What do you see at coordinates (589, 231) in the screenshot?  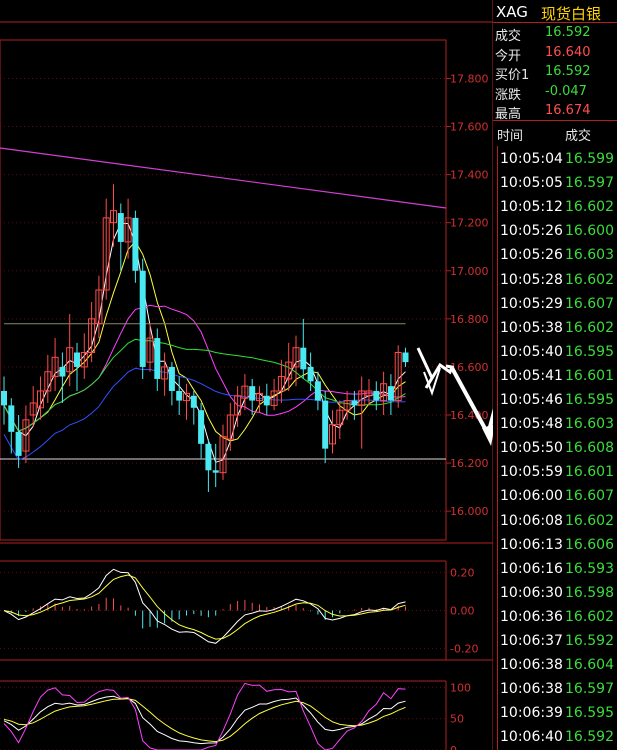 I see `tick-price: 16.600` at bounding box center [589, 231].